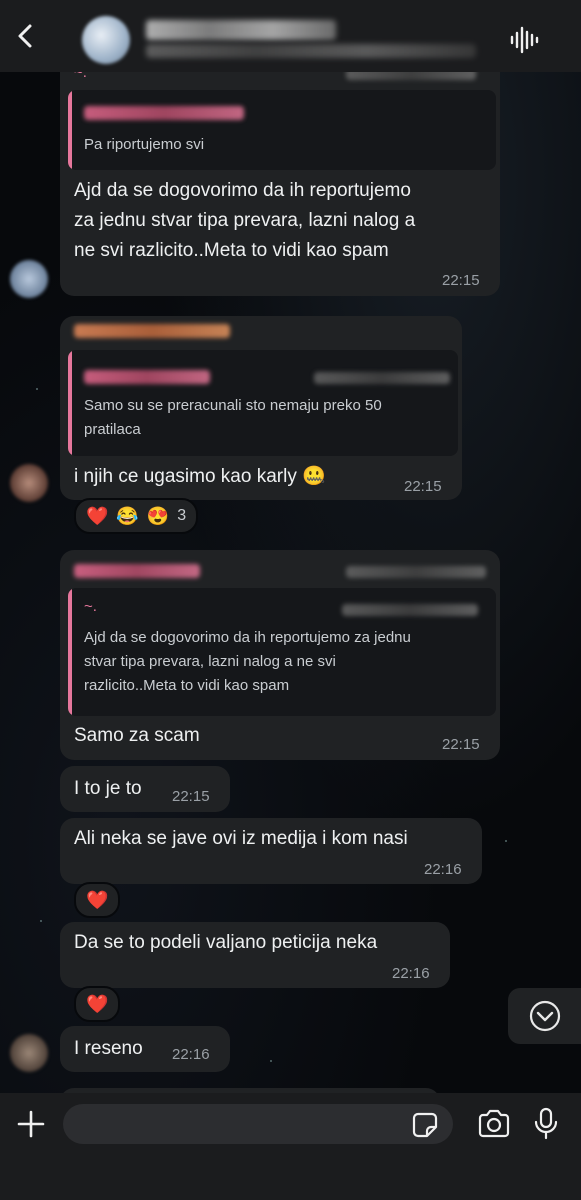 This screenshot has height=1200, width=581. What do you see at coordinates (416, 572) in the screenshot?
I see `sender-phone-redacted` at bounding box center [416, 572].